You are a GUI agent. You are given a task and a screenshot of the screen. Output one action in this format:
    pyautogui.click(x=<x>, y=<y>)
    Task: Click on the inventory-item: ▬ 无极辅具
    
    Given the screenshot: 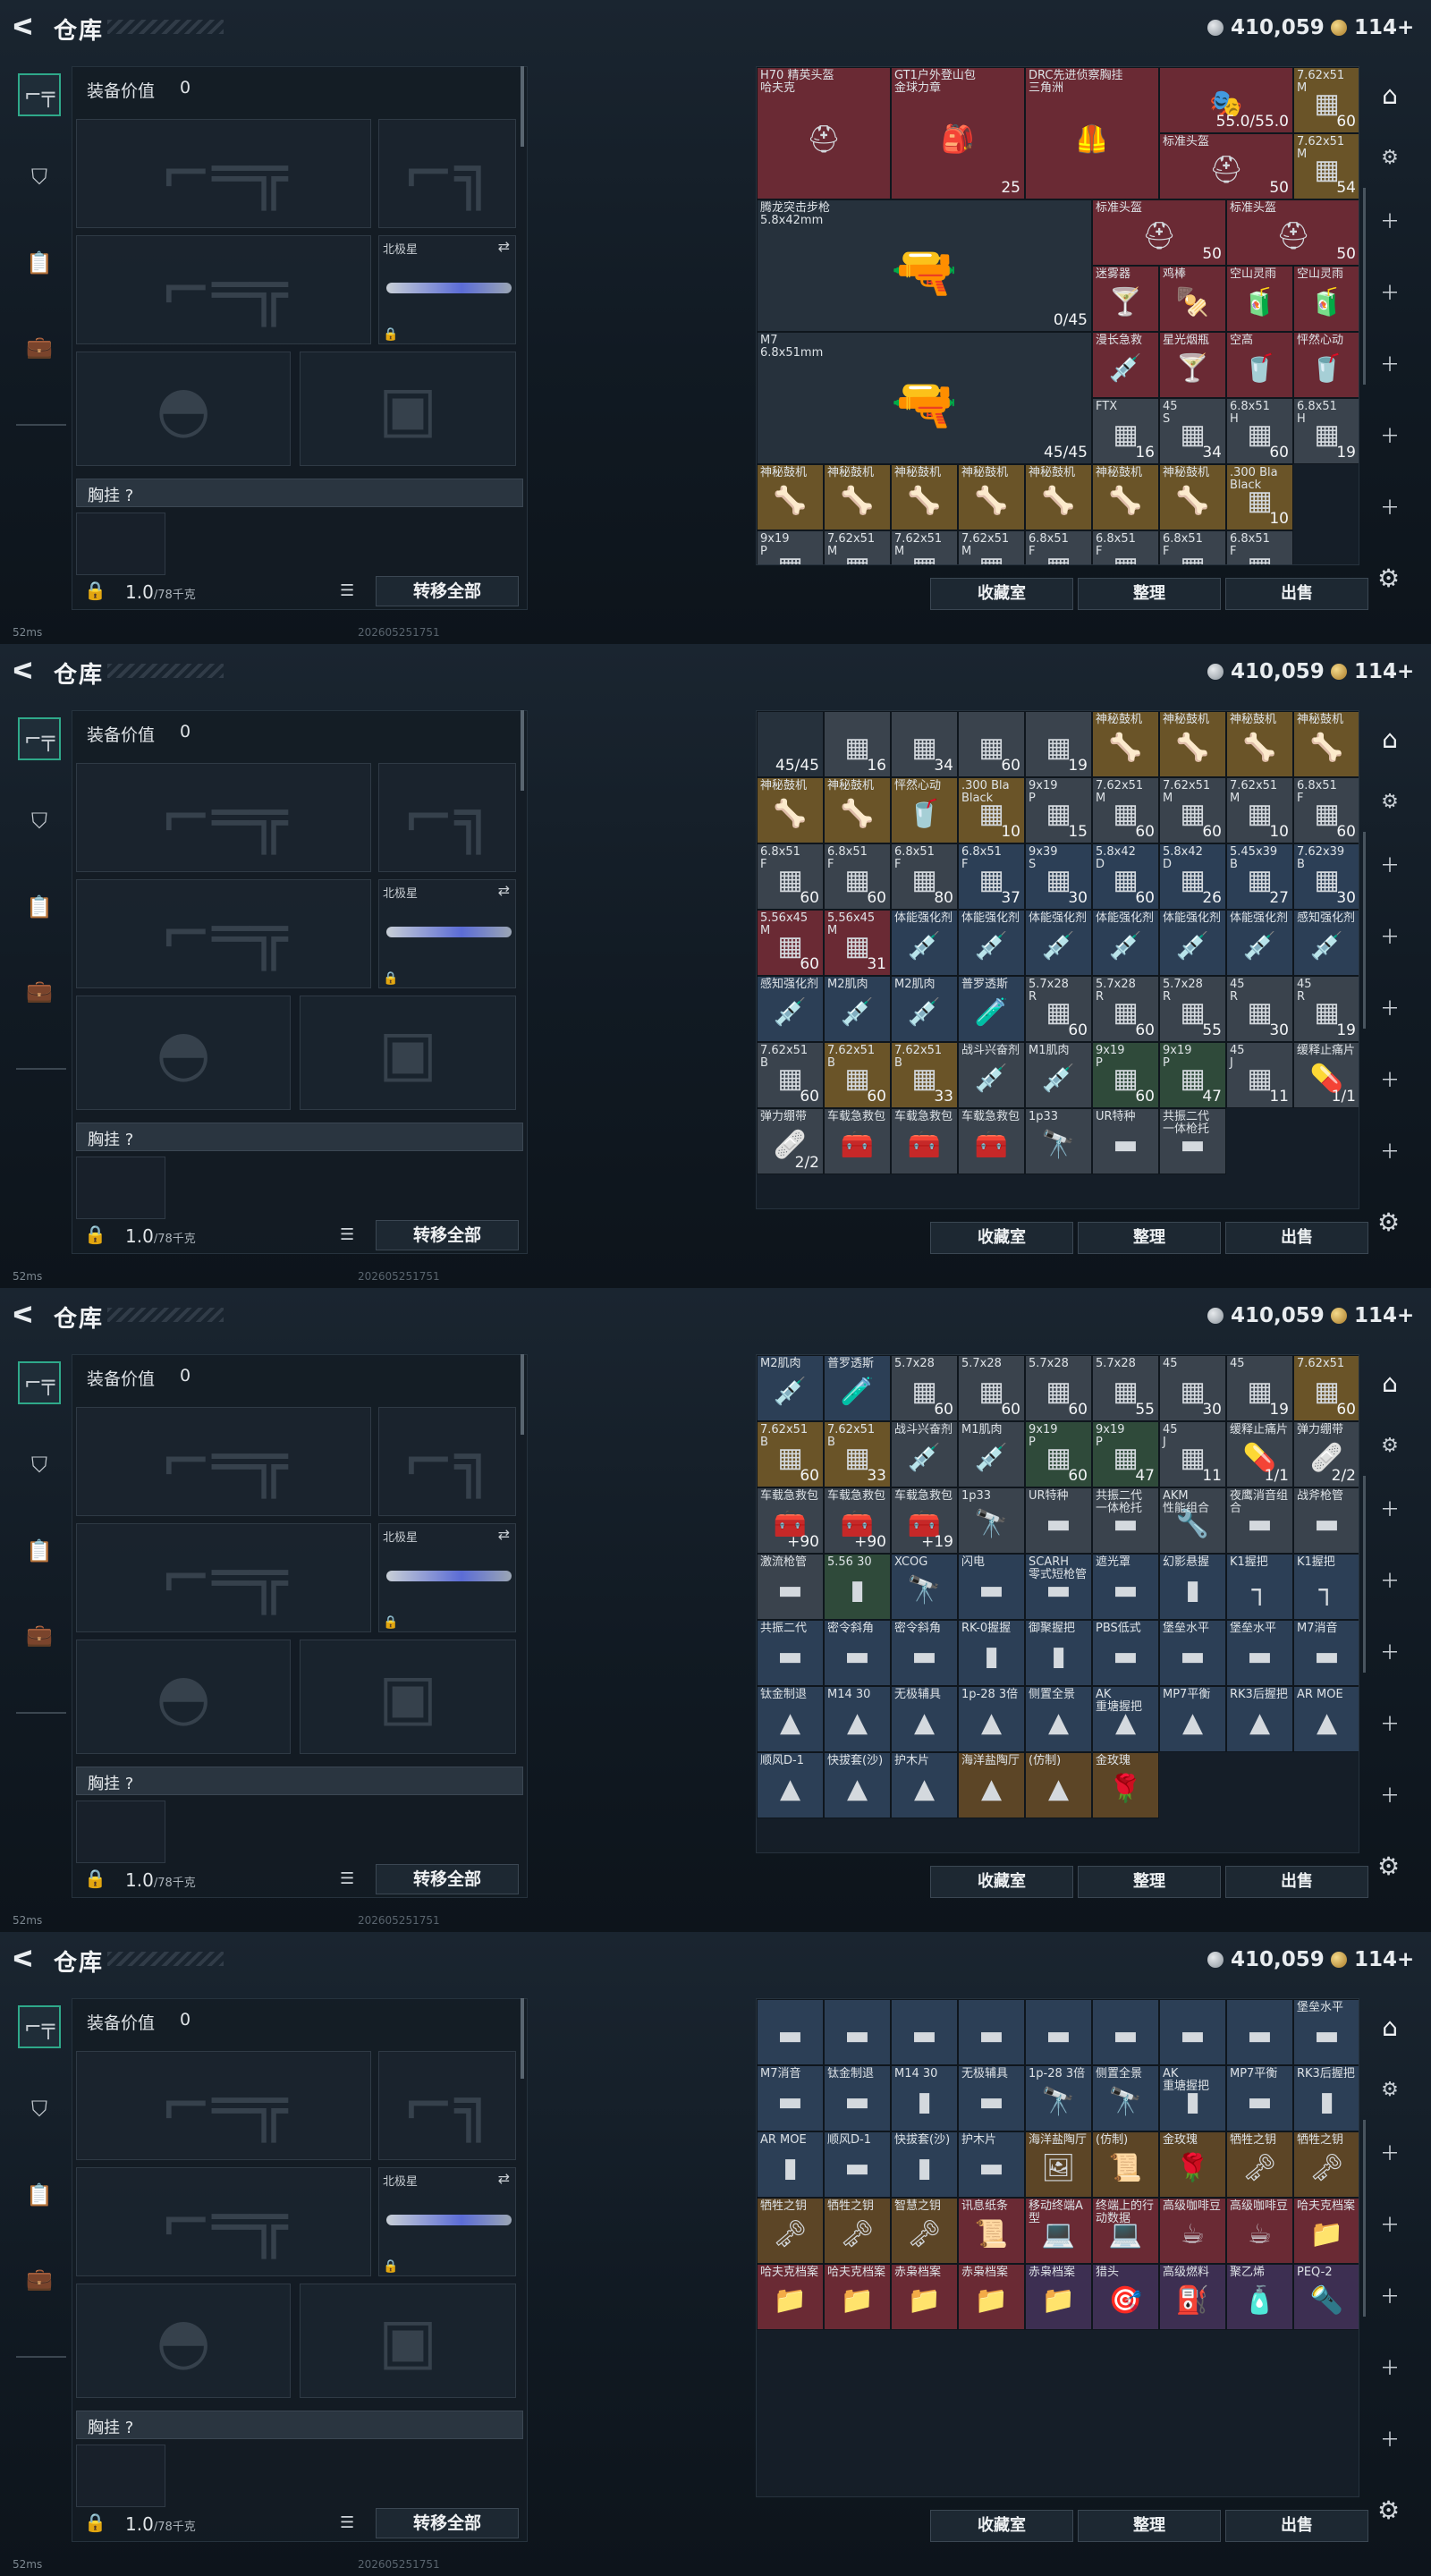 What is the action you would take?
    pyautogui.click(x=992, y=2098)
    